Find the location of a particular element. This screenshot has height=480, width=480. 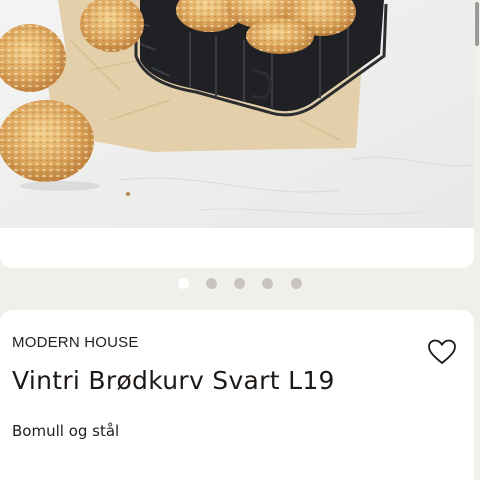

image-carousel-indicator is located at coordinates (237, 284).